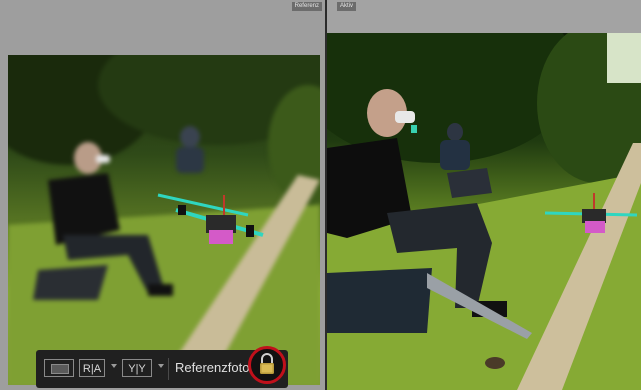 This screenshot has height=390, width=641. What do you see at coordinates (306, 6) in the screenshot?
I see `reference-pane-tag: Referenz` at bounding box center [306, 6].